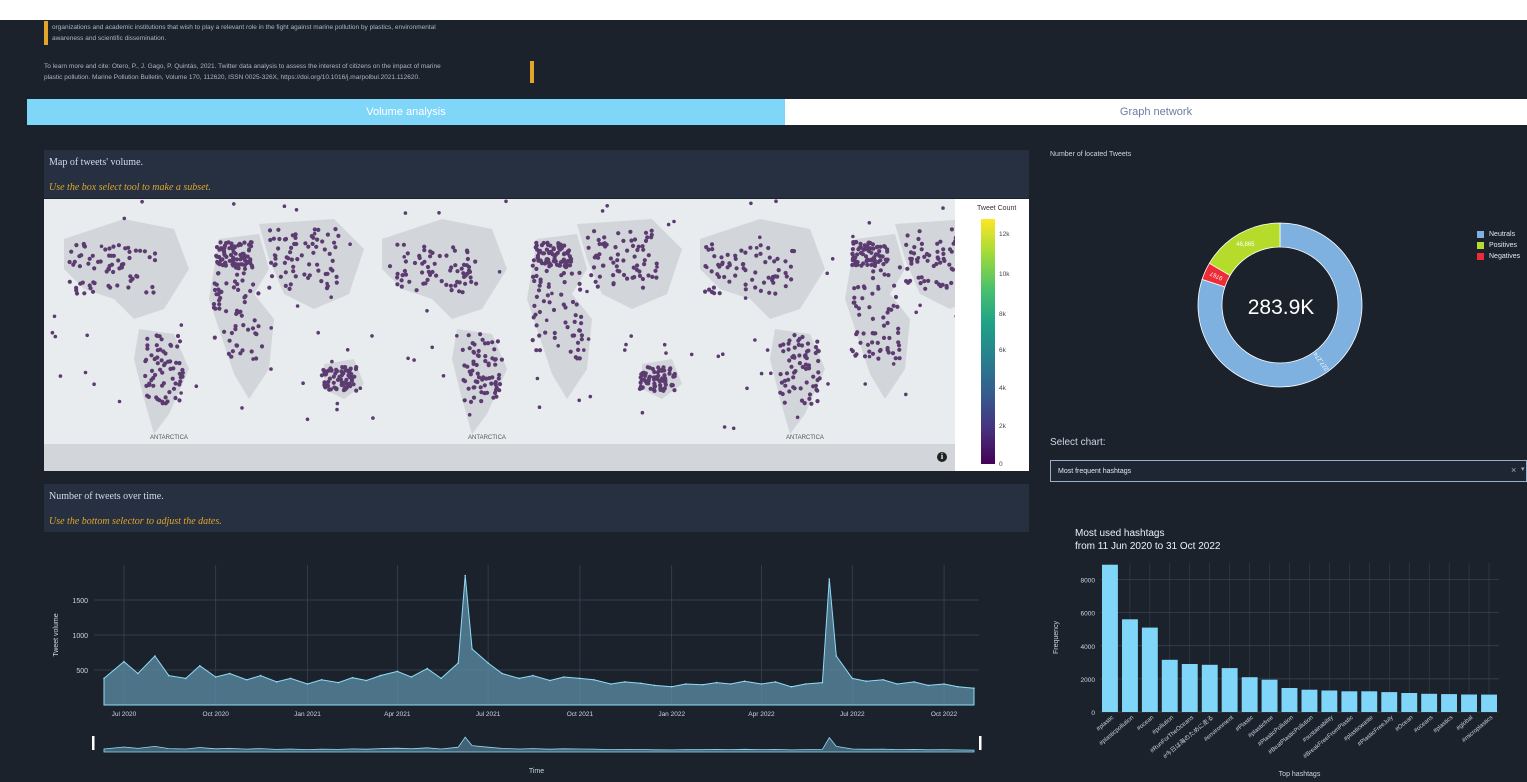 This screenshot has height=782, width=1527. What do you see at coordinates (1288, 471) in the screenshot?
I see `chart-select-dropdown: Most frequent hashtags × ▾` at bounding box center [1288, 471].